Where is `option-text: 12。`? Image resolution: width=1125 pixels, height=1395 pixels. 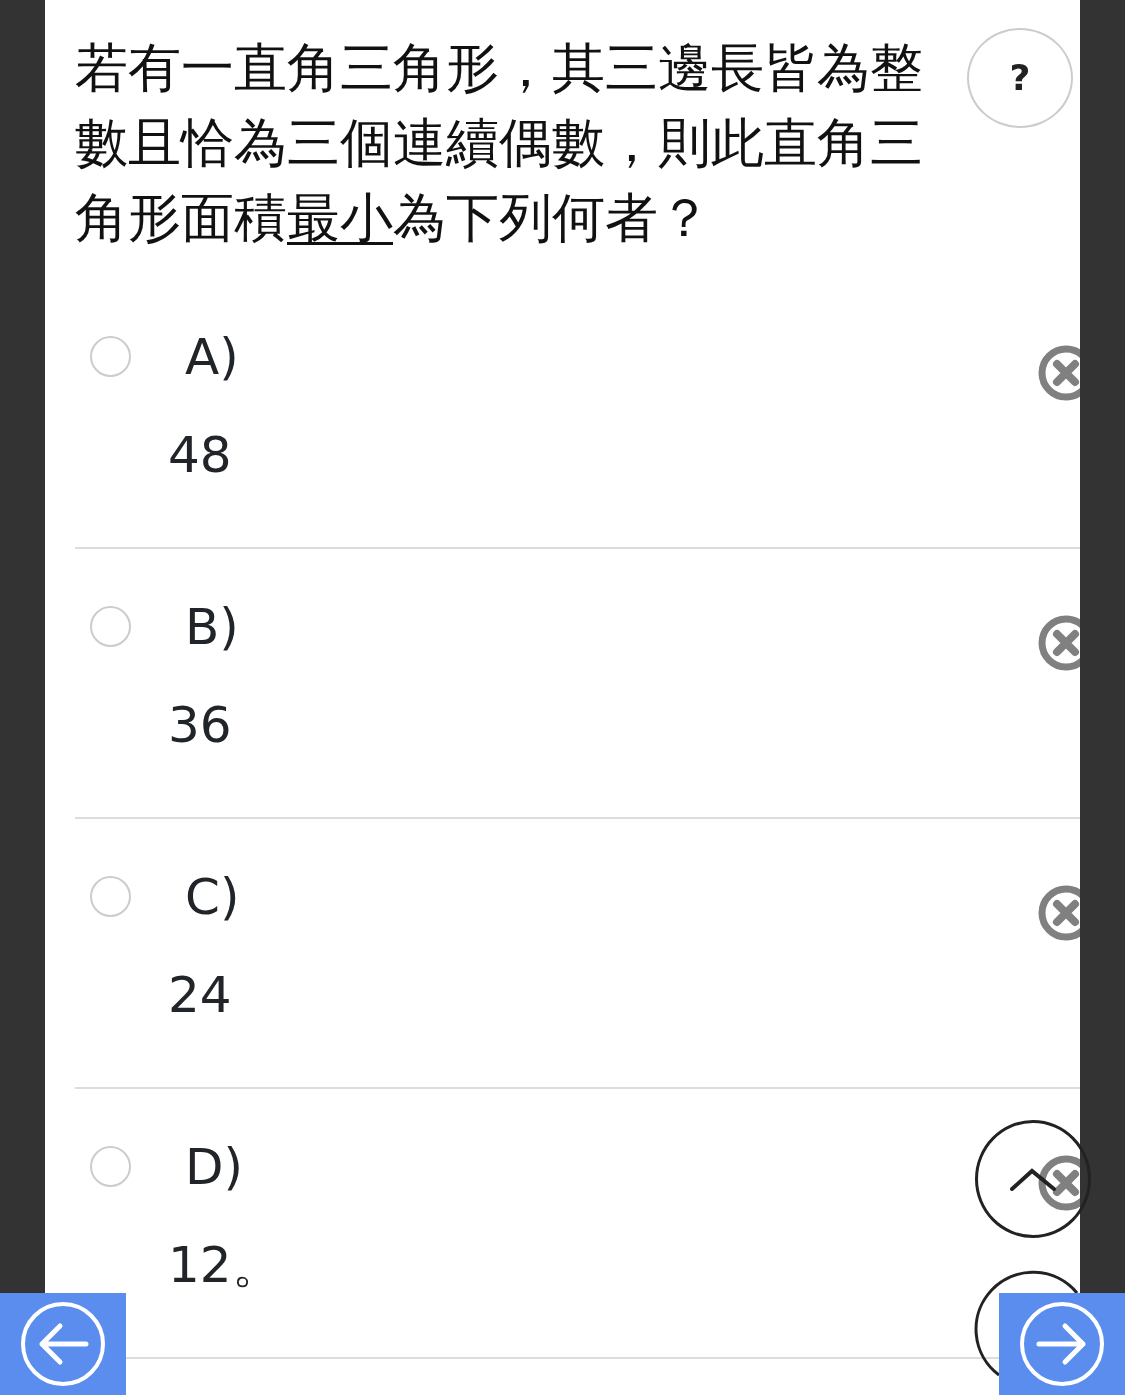
option-text: 12。 is located at coordinates (225, 1265).